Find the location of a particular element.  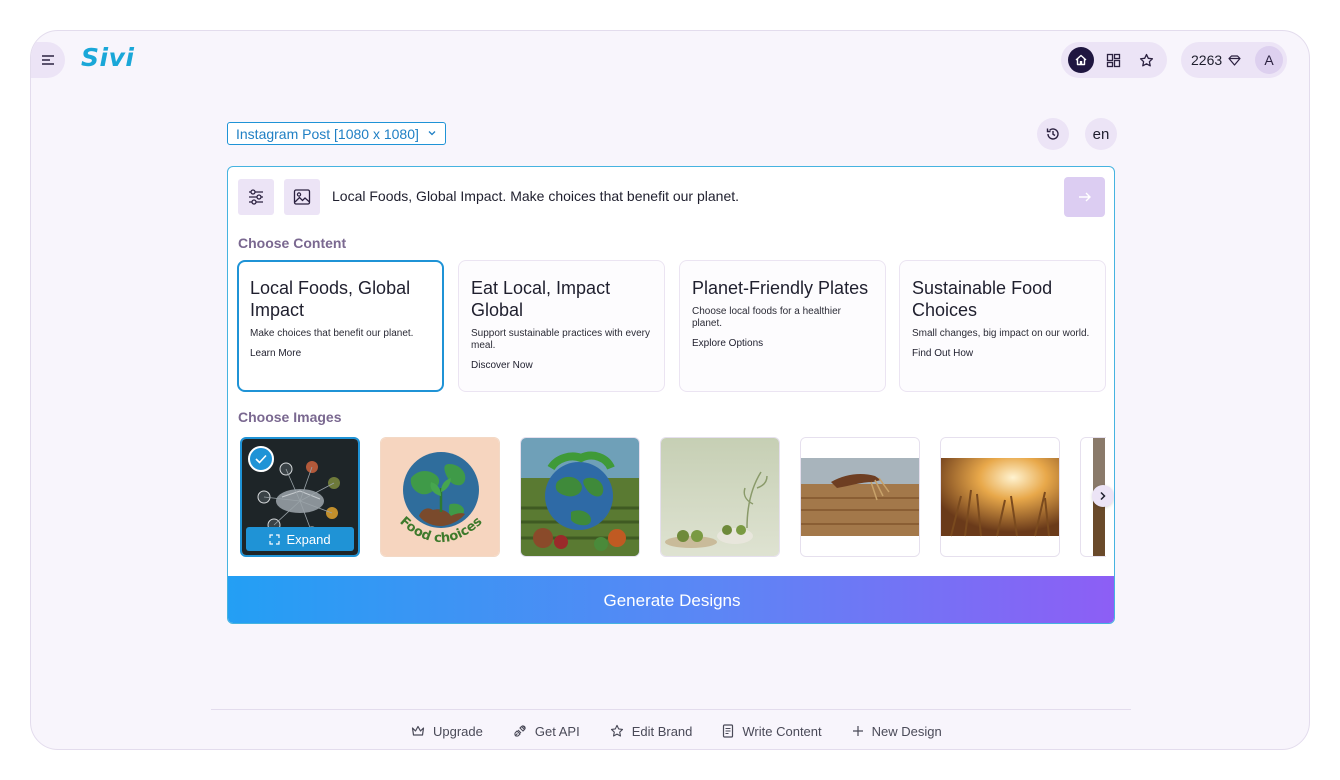

crown-icon is located at coordinates (418, 730).